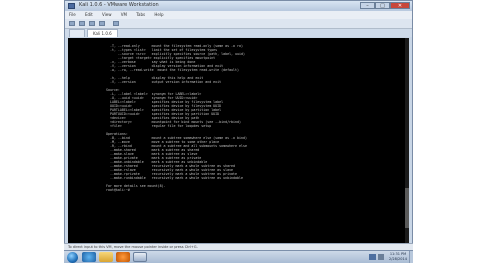 Image resolution: width=480 pixels, height=270 pixels. What do you see at coordinates (123, 257) in the screenshot?
I see `media-player-icon` at bounding box center [123, 257].